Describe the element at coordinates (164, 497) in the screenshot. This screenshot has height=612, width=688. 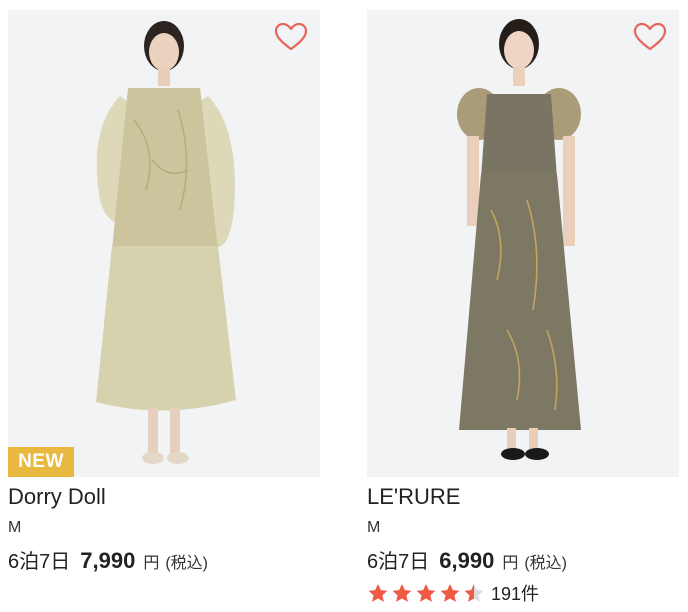
I see `brand-name: Dorry Doll` at that location.